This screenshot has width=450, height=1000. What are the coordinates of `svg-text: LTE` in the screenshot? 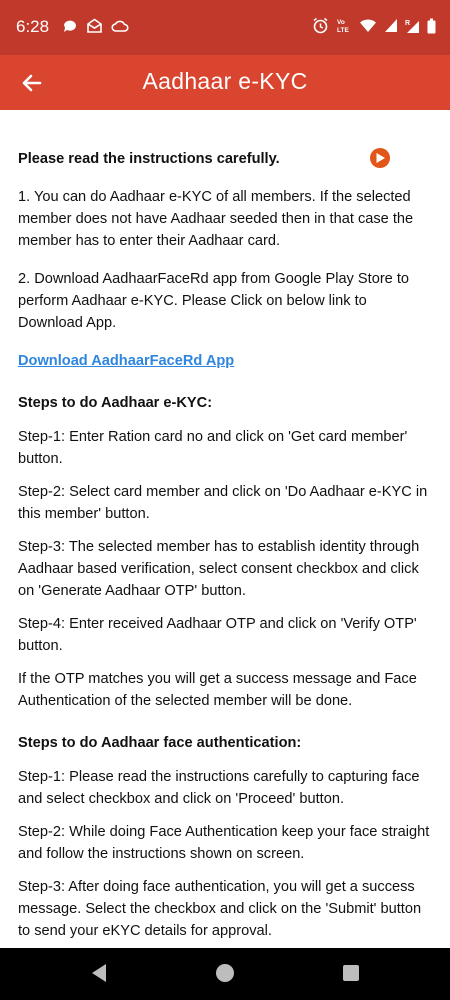 It's located at (343, 30).